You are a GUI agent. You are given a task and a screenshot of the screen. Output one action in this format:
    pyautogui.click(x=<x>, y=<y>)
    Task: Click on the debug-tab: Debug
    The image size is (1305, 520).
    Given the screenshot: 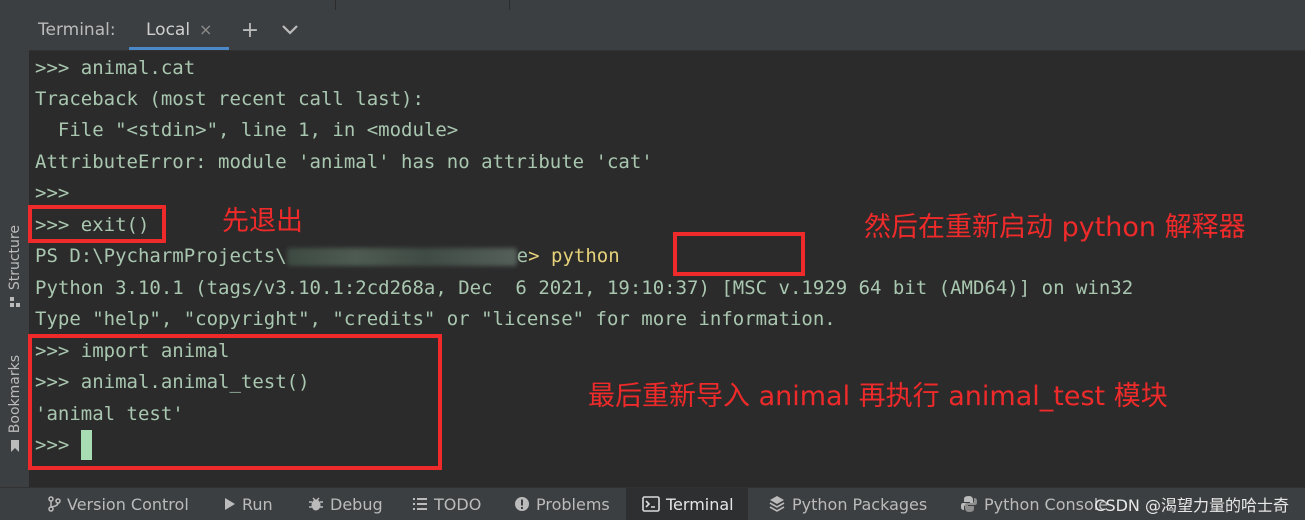 What is the action you would take?
    pyautogui.click(x=345, y=504)
    